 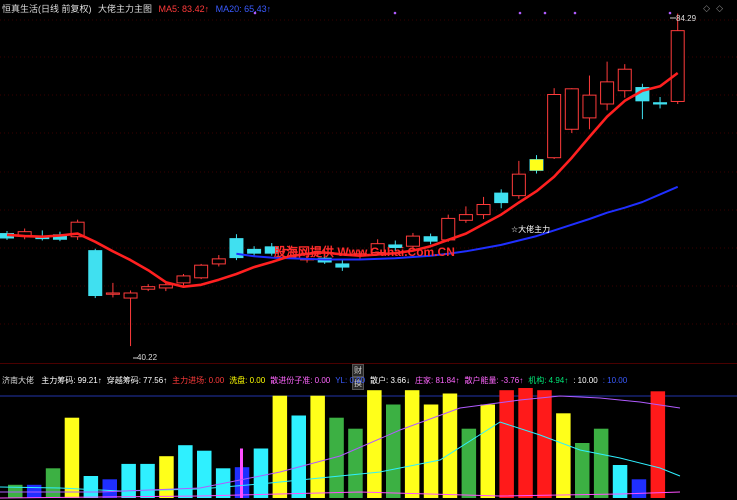 What do you see at coordinates (536, 165) in the screenshot?
I see `main-force-marker` at bounding box center [536, 165].